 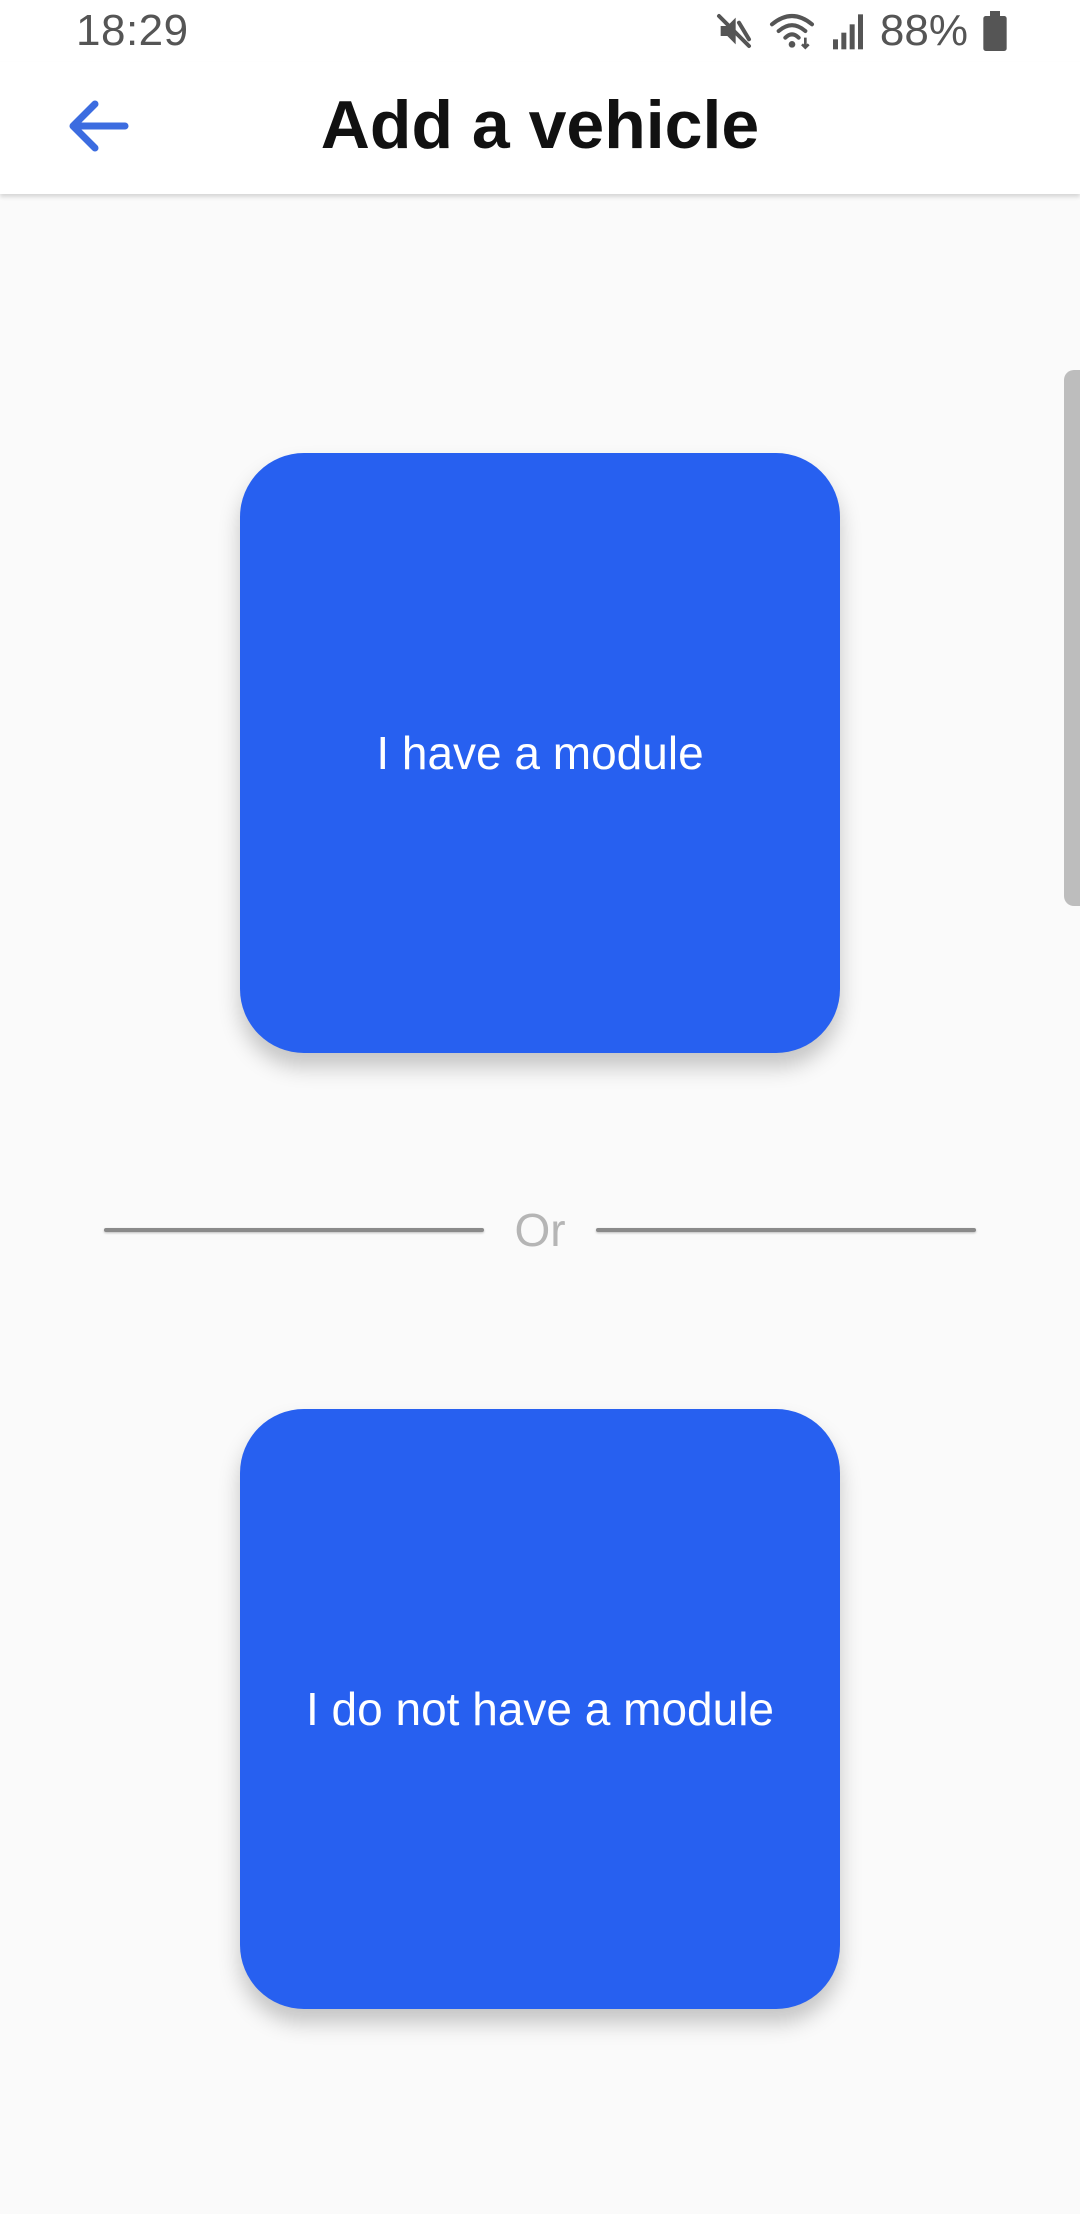 I want to click on have-module-label: I have a module, so click(x=540, y=753).